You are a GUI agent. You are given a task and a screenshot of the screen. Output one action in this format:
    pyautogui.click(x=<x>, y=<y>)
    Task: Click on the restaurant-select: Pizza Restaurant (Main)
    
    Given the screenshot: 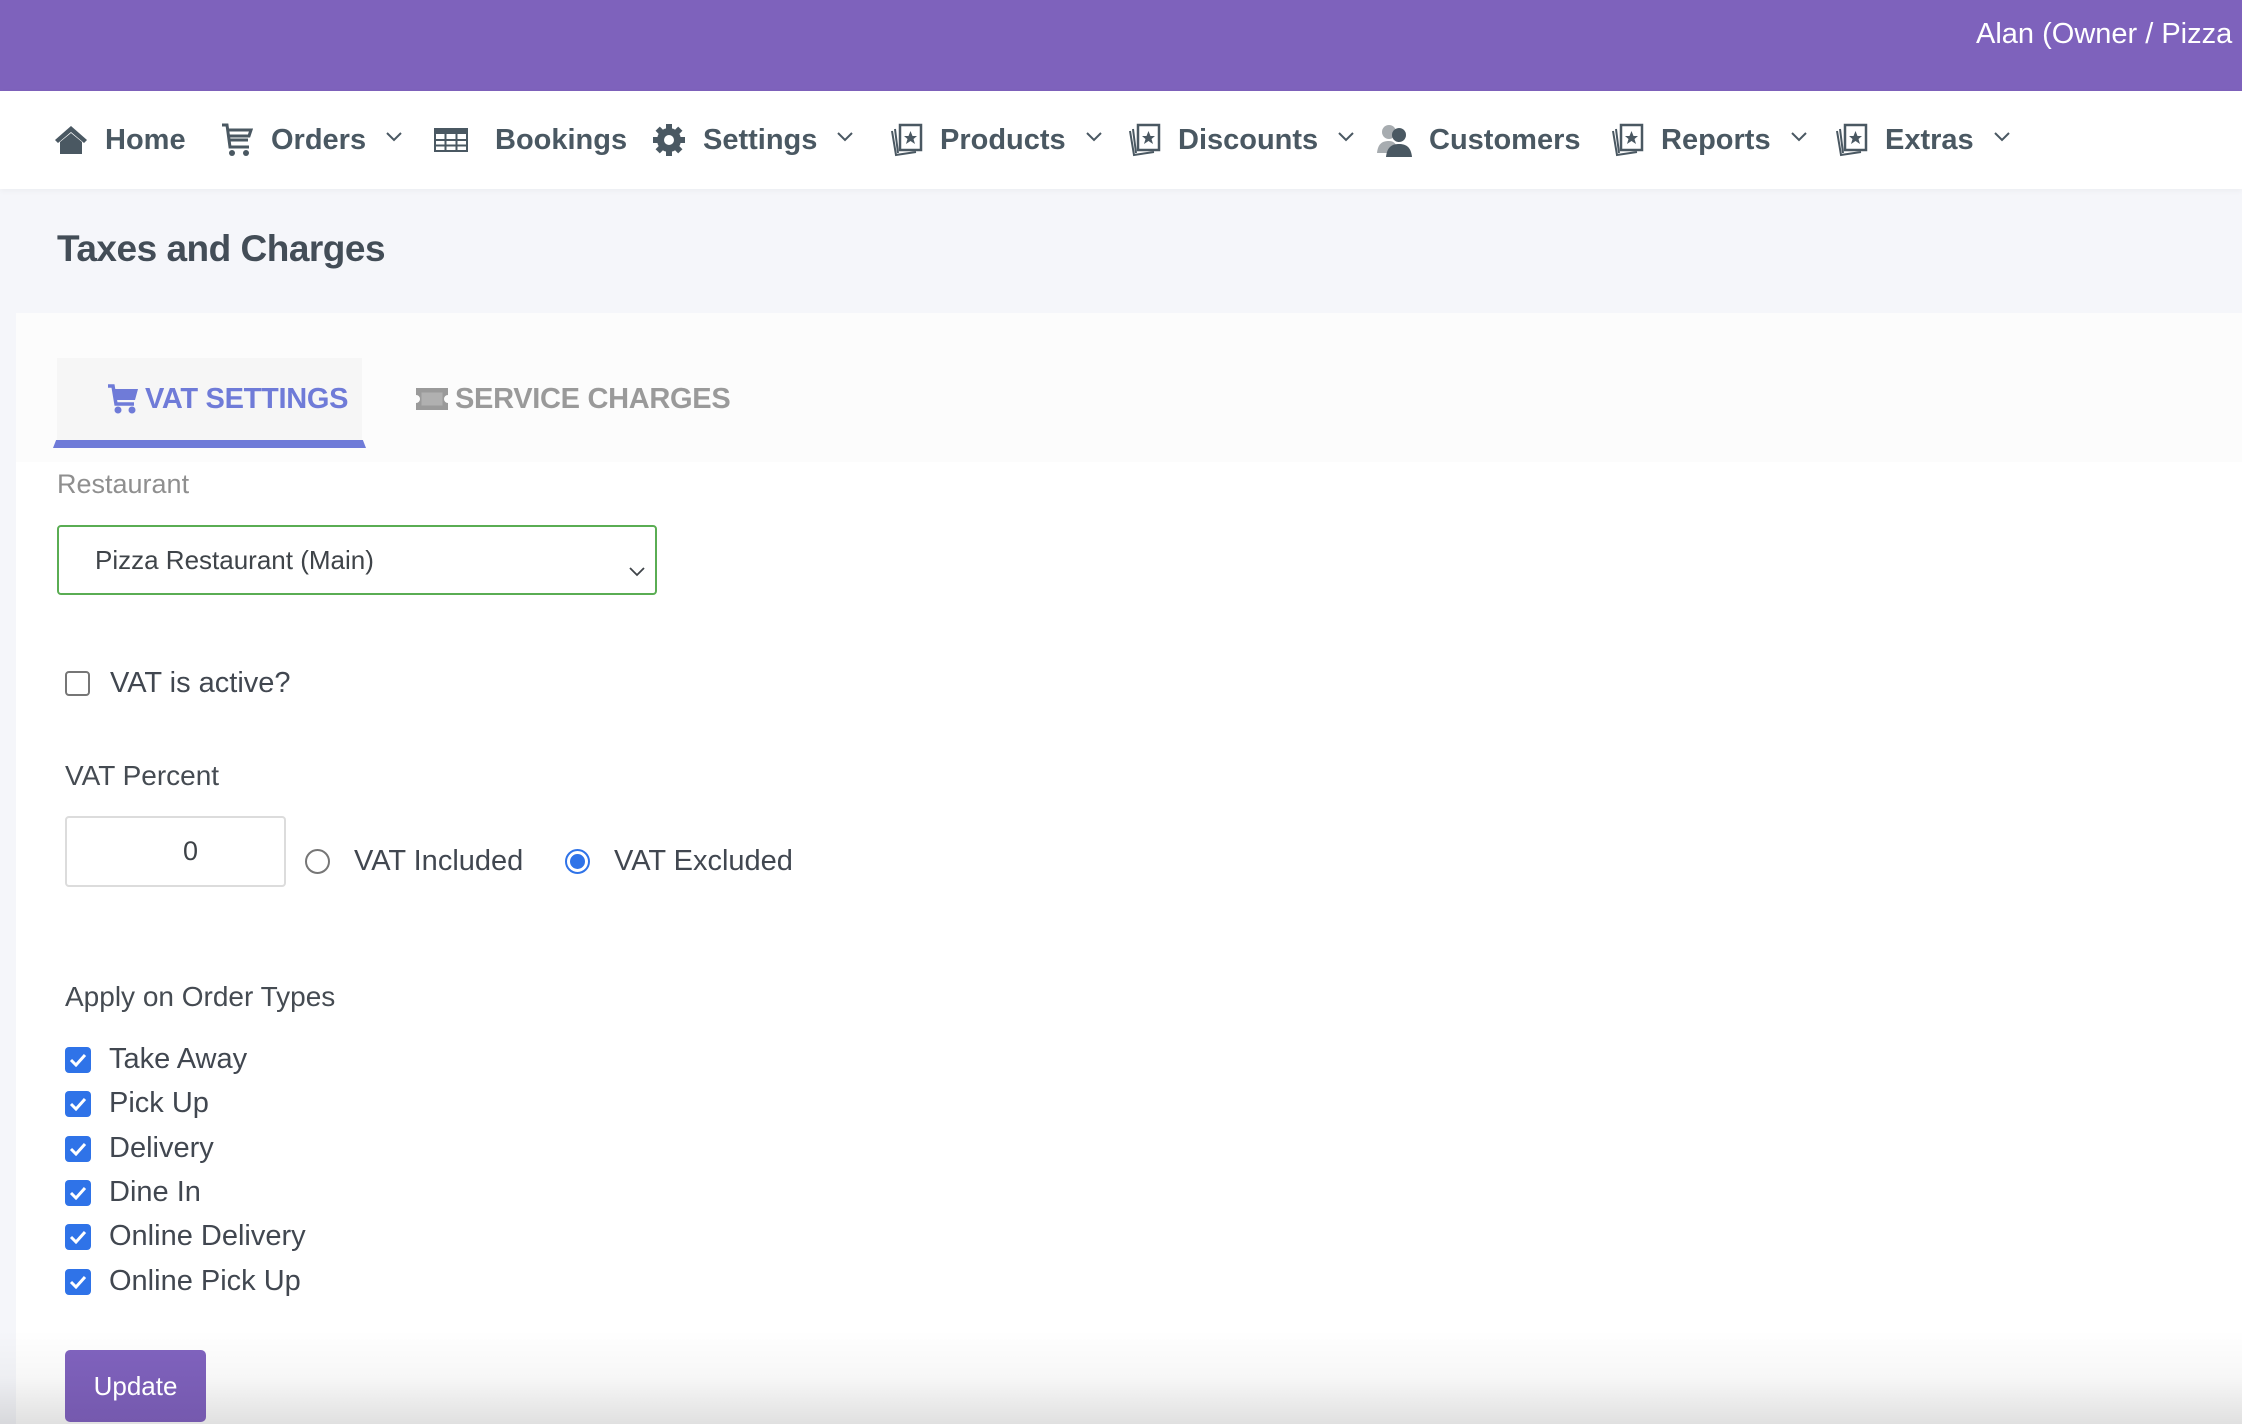 What is the action you would take?
    pyautogui.click(x=357, y=560)
    